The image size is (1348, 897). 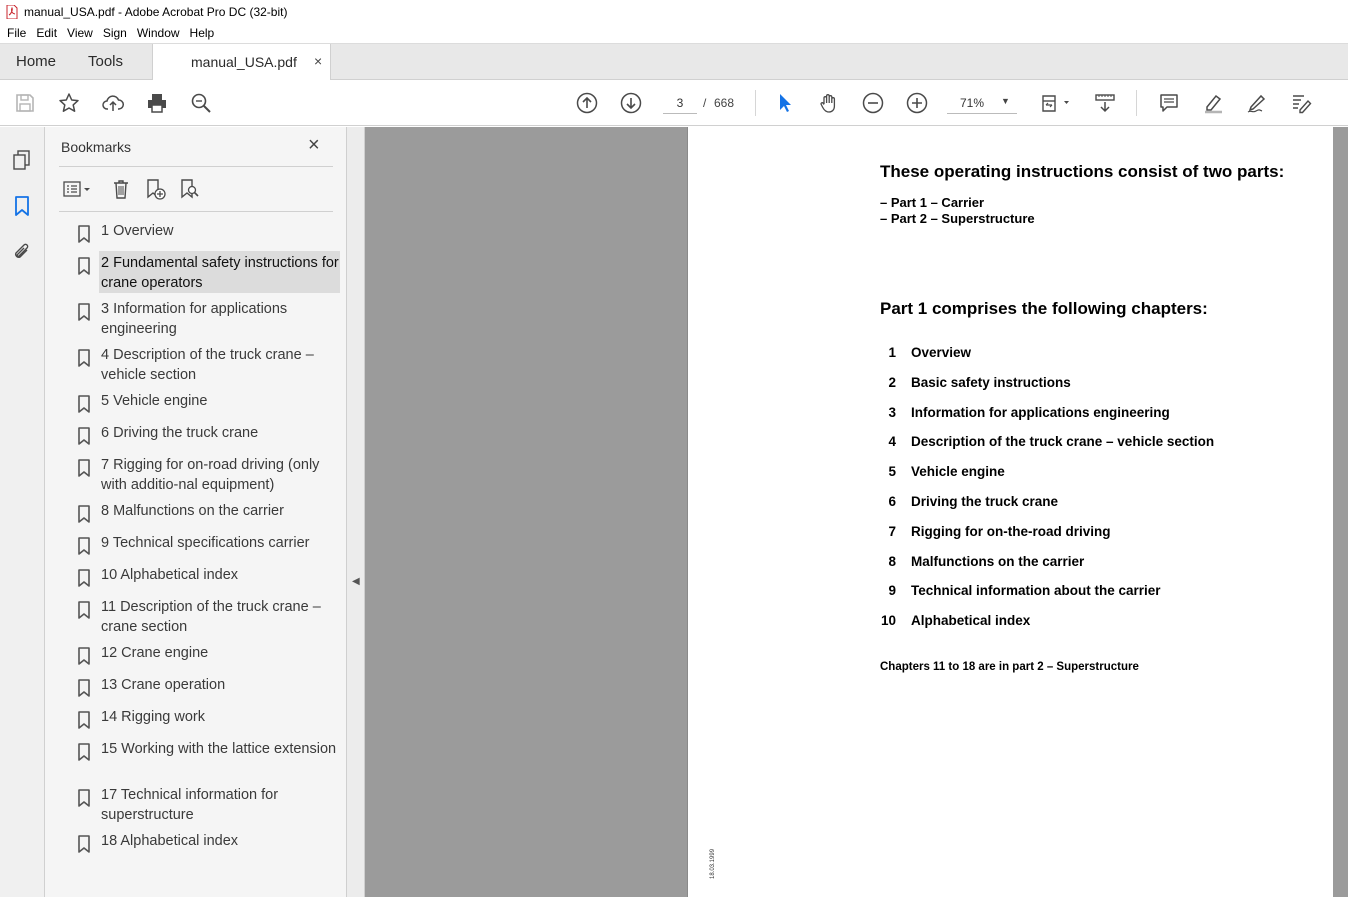 I want to click on tab-document-label: manual_USA.pdf, so click(x=244, y=62).